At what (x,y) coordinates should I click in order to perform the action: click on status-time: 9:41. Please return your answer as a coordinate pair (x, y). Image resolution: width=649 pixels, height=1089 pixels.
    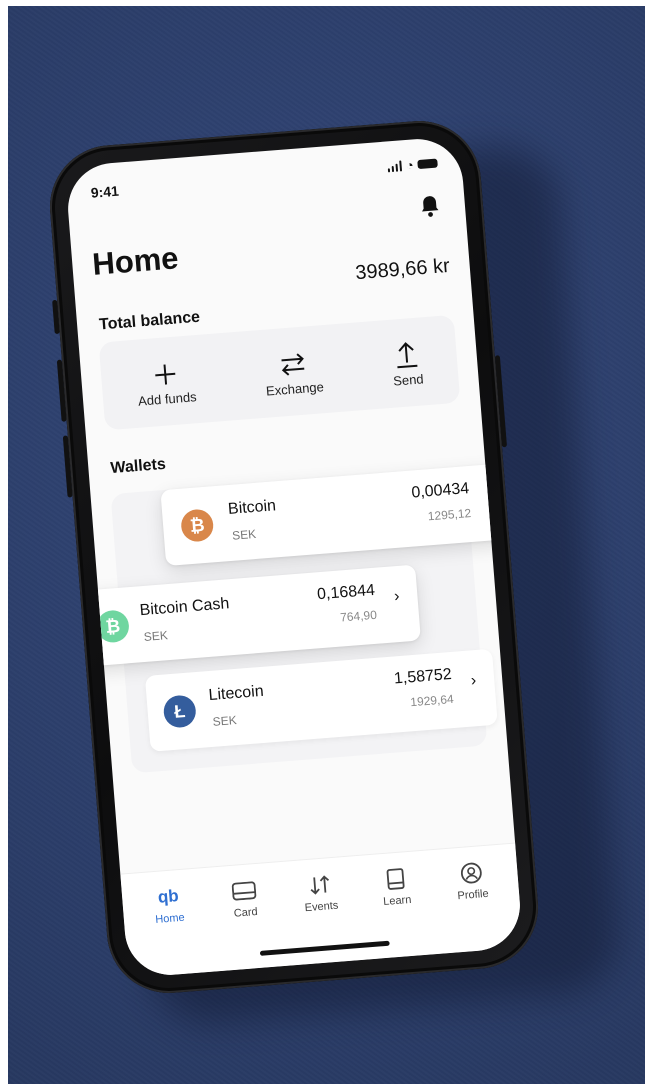
    Looking at the image, I should click on (105, 191).